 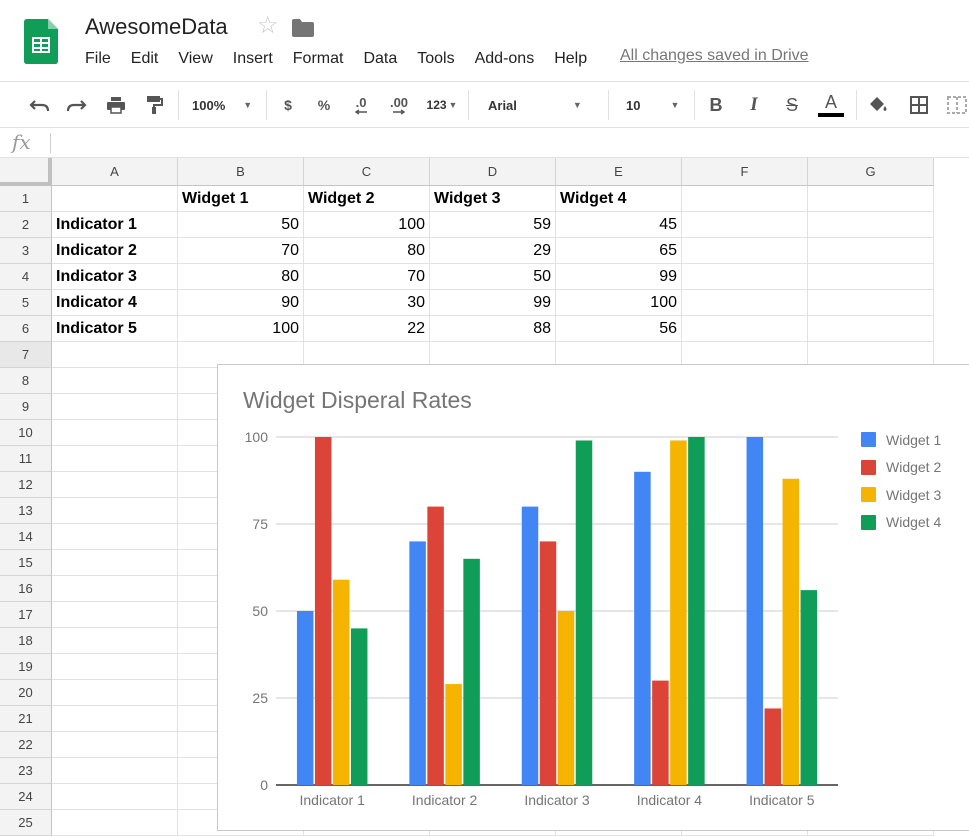 I want to click on cell-a11, so click(x=115, y=459).